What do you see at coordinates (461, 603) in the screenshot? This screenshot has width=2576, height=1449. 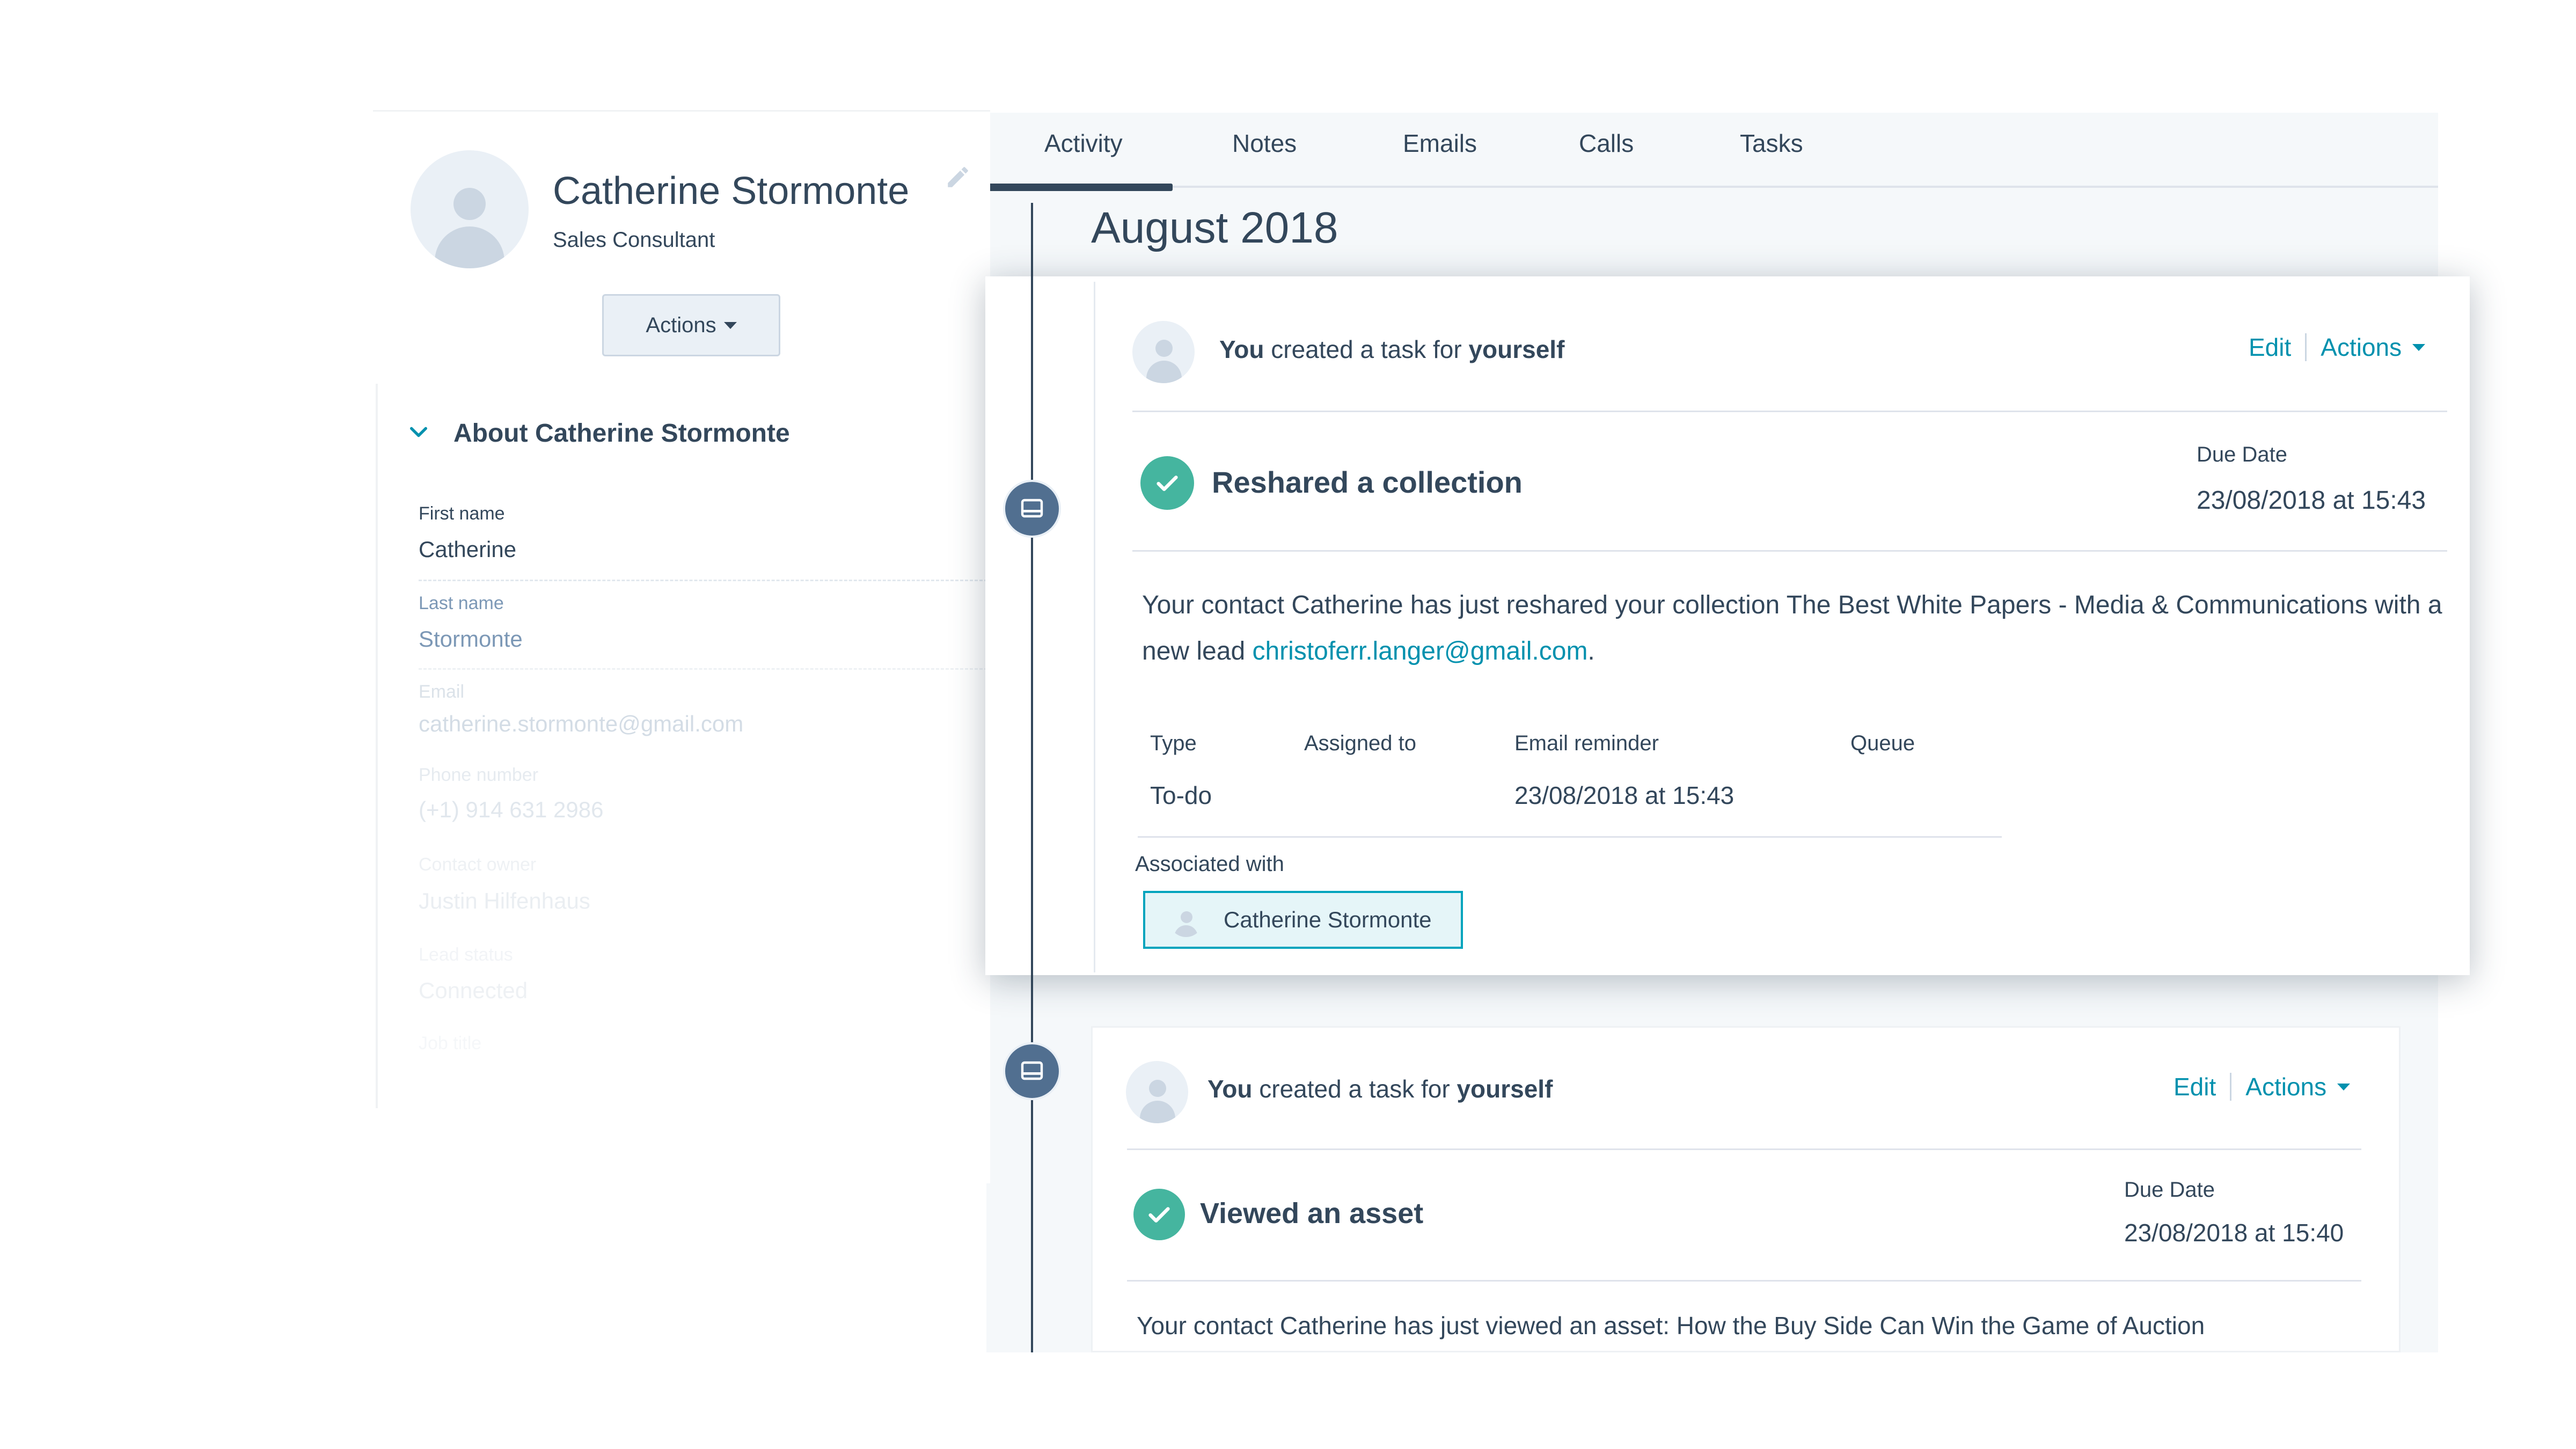 I see `prop-last-name-label: Last name` at bounding box center [461, 603].